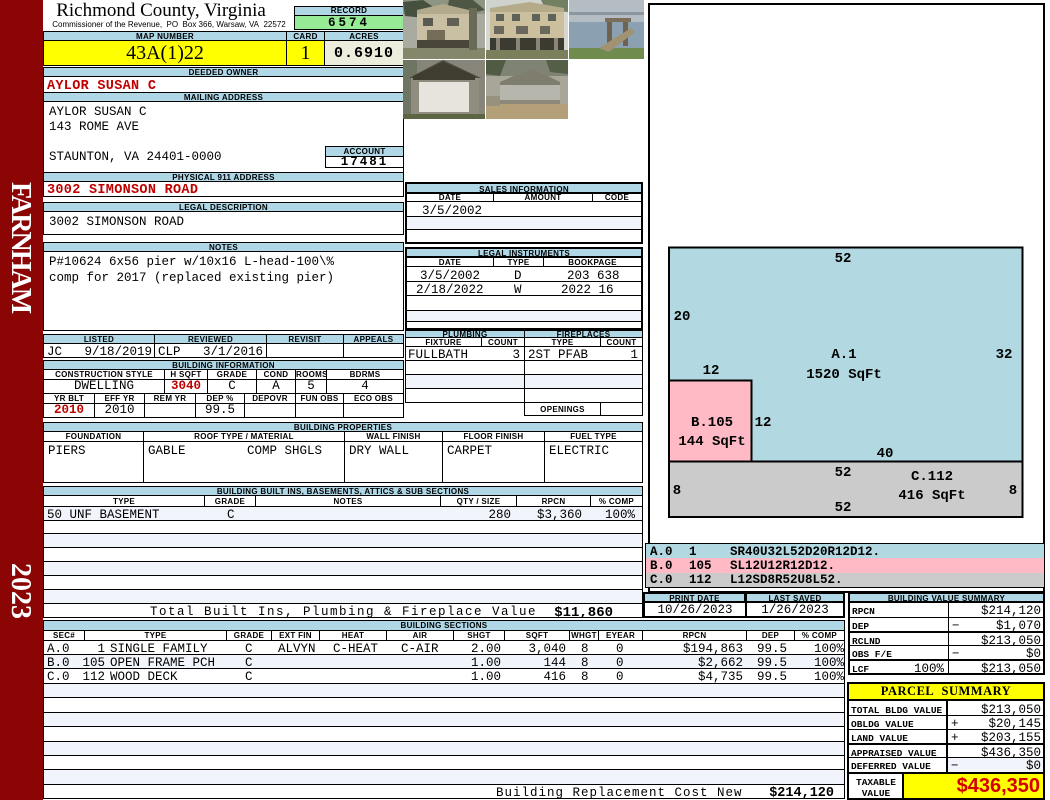 The height and width of the screenshot is (800, 1050). What do you see at coordinates (1004, 355) in the screenshot?
I see `svg-text: 32` at bounding box center [1004, 355].